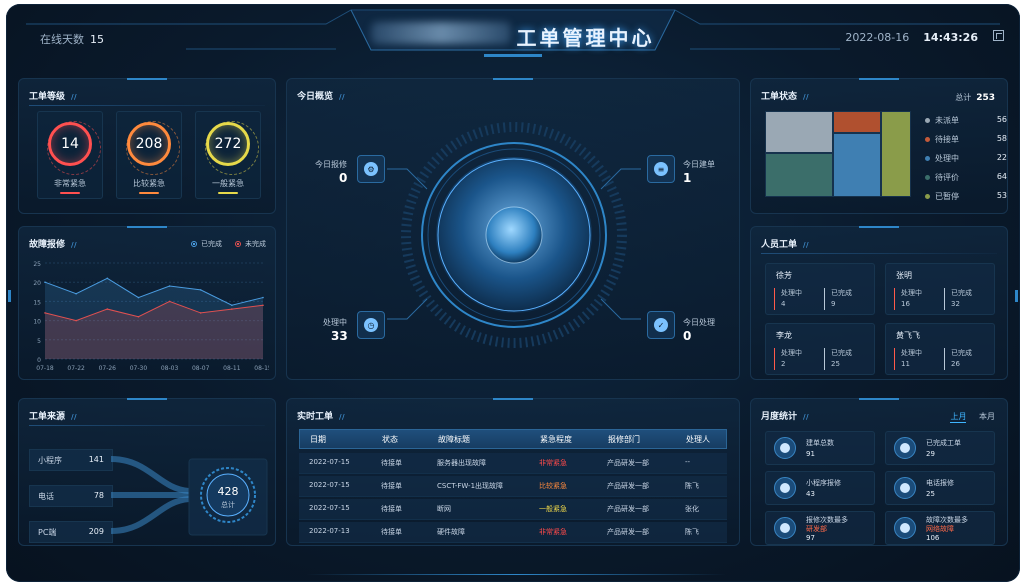 This screenshot has width=1026, height=586. Describe the element at coordinates (810, 454) in the screenshot. I see `monthly-value: 91` at that location.